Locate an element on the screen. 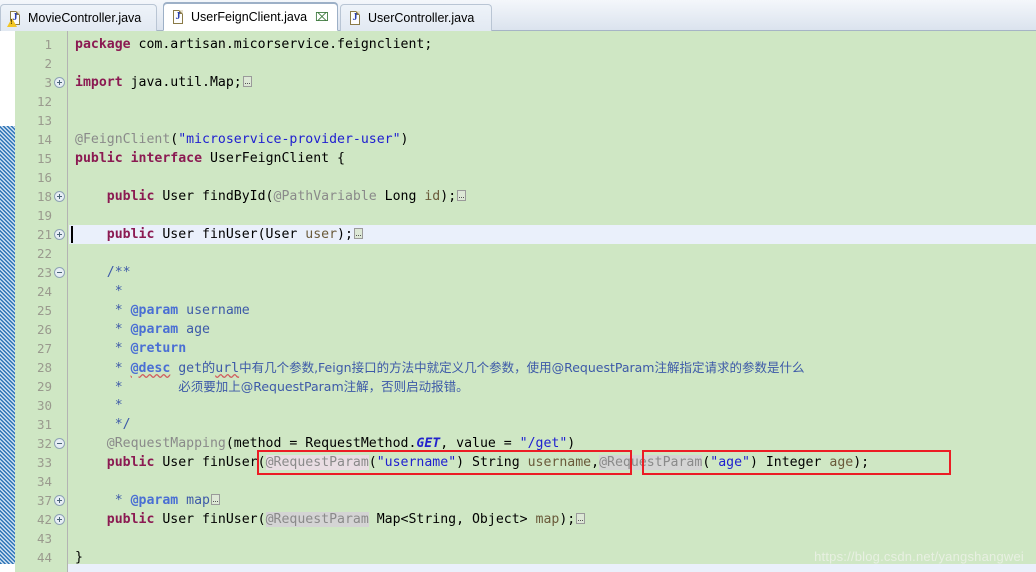  line-number: 15 is located at coordinates (44, 158).